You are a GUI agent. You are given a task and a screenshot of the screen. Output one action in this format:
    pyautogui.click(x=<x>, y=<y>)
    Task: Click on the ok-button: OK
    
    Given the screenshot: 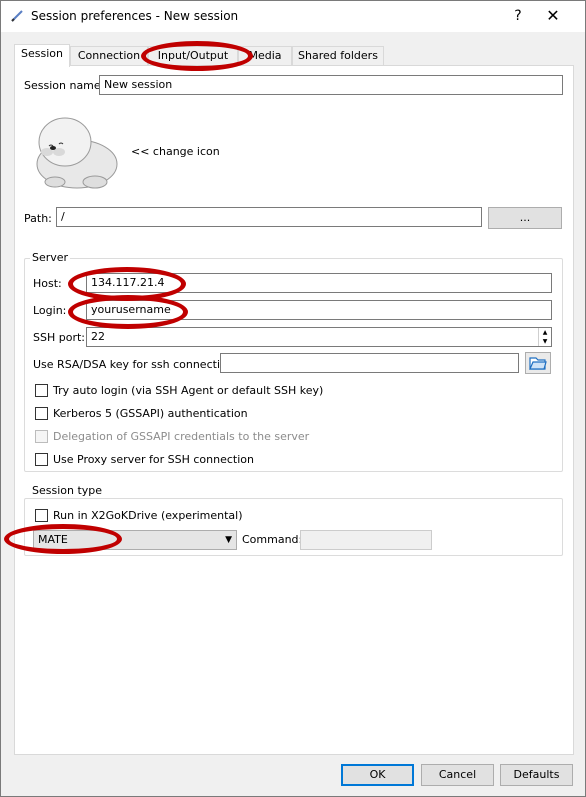 What is the action you would take?
    pyautogui.click(x=377, y=775)
    